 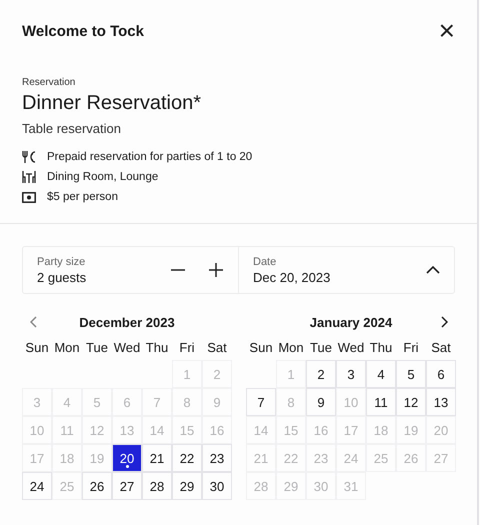 What do you see at coordinates (157, 458) in the screenshot?
I see `calendar-day: 21` at bounding box center [157, 458].